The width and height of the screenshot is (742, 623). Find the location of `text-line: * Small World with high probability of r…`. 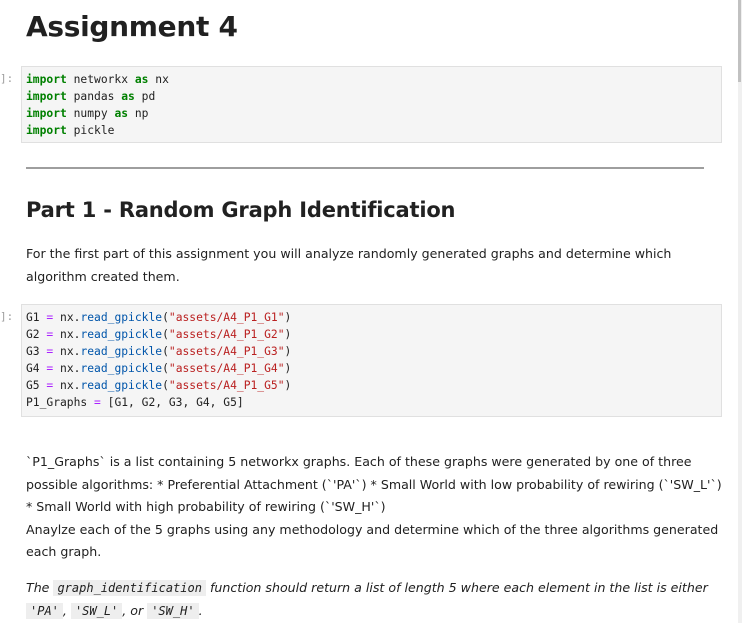

text-line: * Small World with high probability of r… is located at coordinates (206, 506).